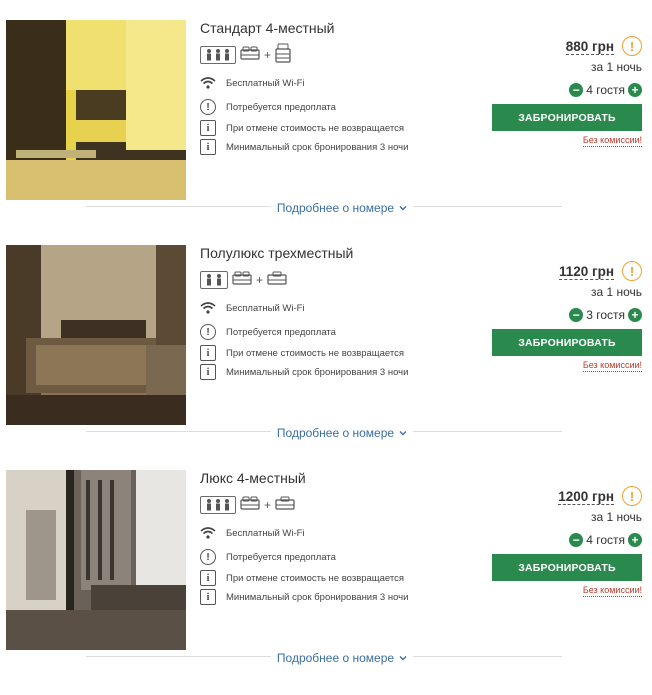  Describe the element at coordinates (253, 478) in the screenshot. I see `room-title: Люкс 4-местный` at that location.